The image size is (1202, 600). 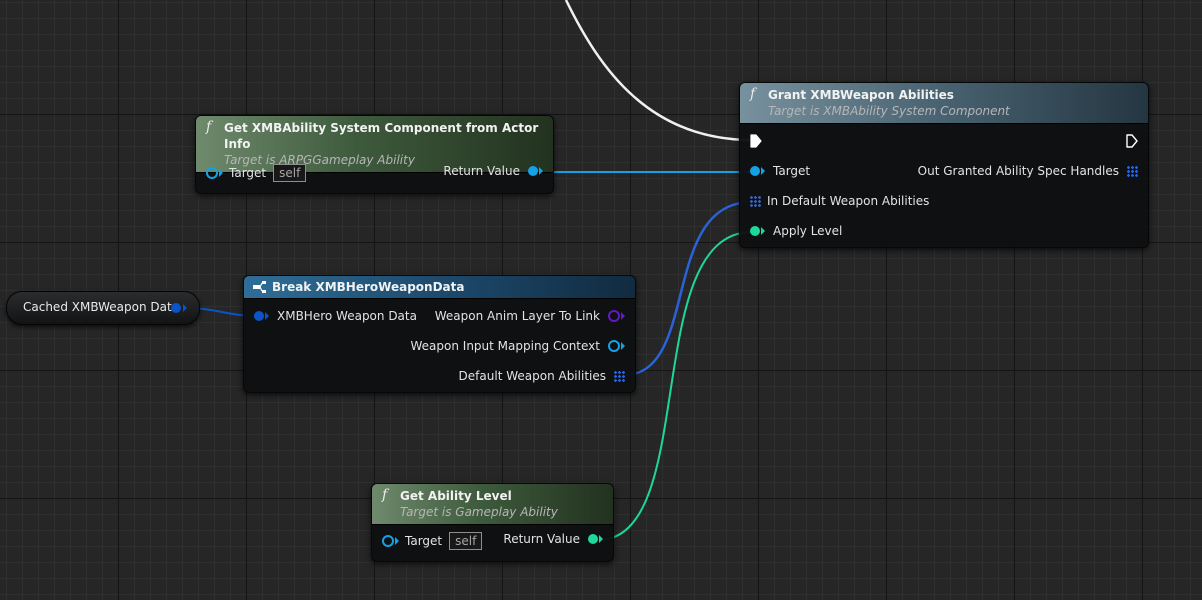 What do you see at coordinates (1018, 171) in the screenshot?
I see `out-handles-label: Out Granted Ability Spec Handles` at bounding box center [1018, 171].